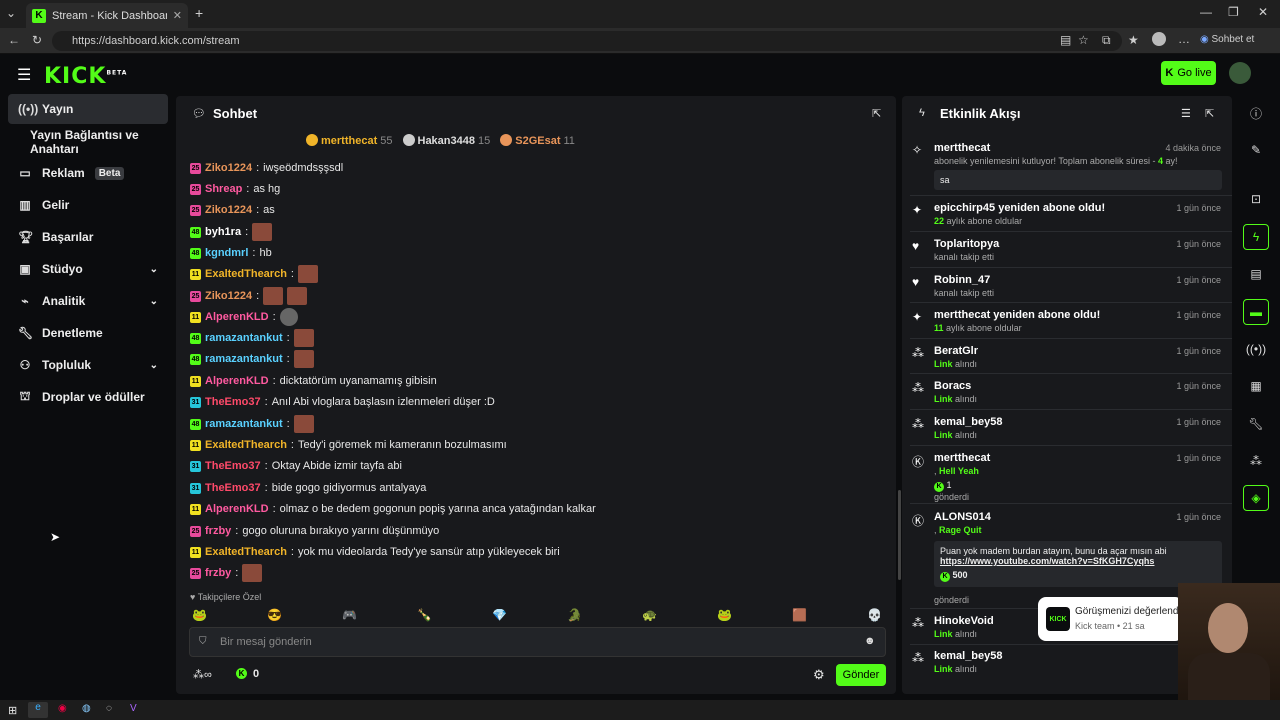 The image size is (1280, 720). What do you see at coordinates (349, 140) in the screenshot?
I see `supporter-1: mertthecat 55` at bounding box center [349, 140].